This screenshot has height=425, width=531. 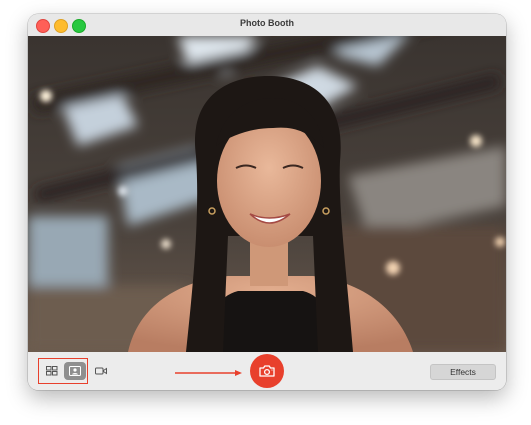 I want to click on person-photo-icon, so click(x=75, y=371).